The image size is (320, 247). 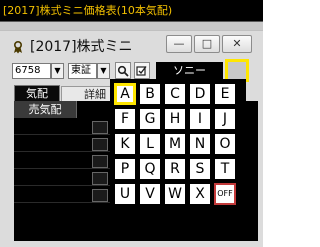 I want to click on outer-window-title: [2017]株式ミニ価格表(10本気配), so click(x=88, y=10).